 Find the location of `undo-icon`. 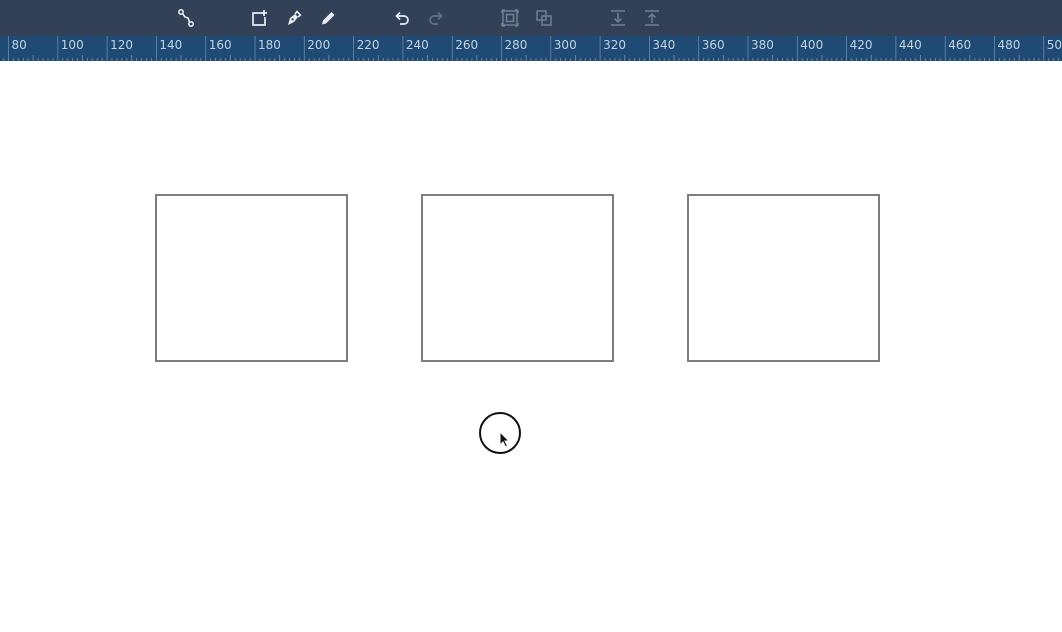

undo-icon is located at coordinates (402, 18).